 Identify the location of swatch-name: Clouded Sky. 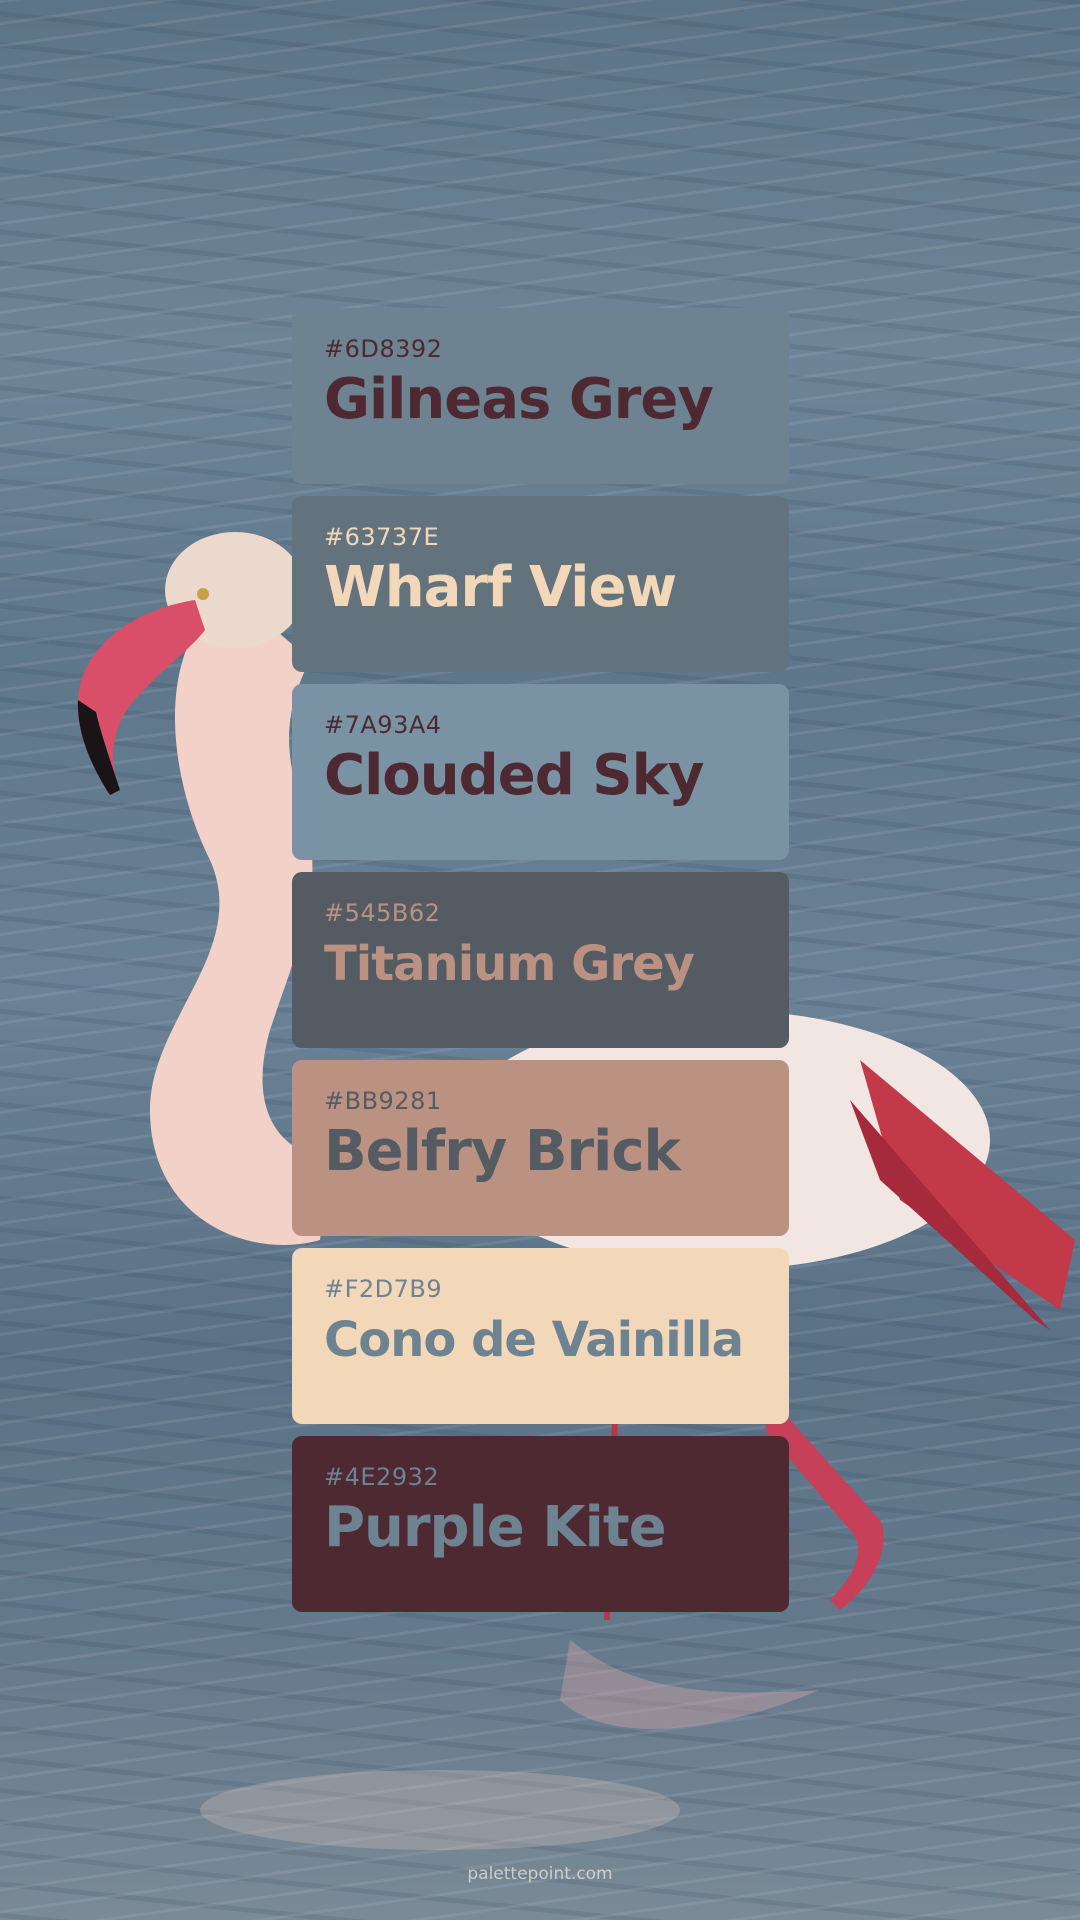
(514, 775).